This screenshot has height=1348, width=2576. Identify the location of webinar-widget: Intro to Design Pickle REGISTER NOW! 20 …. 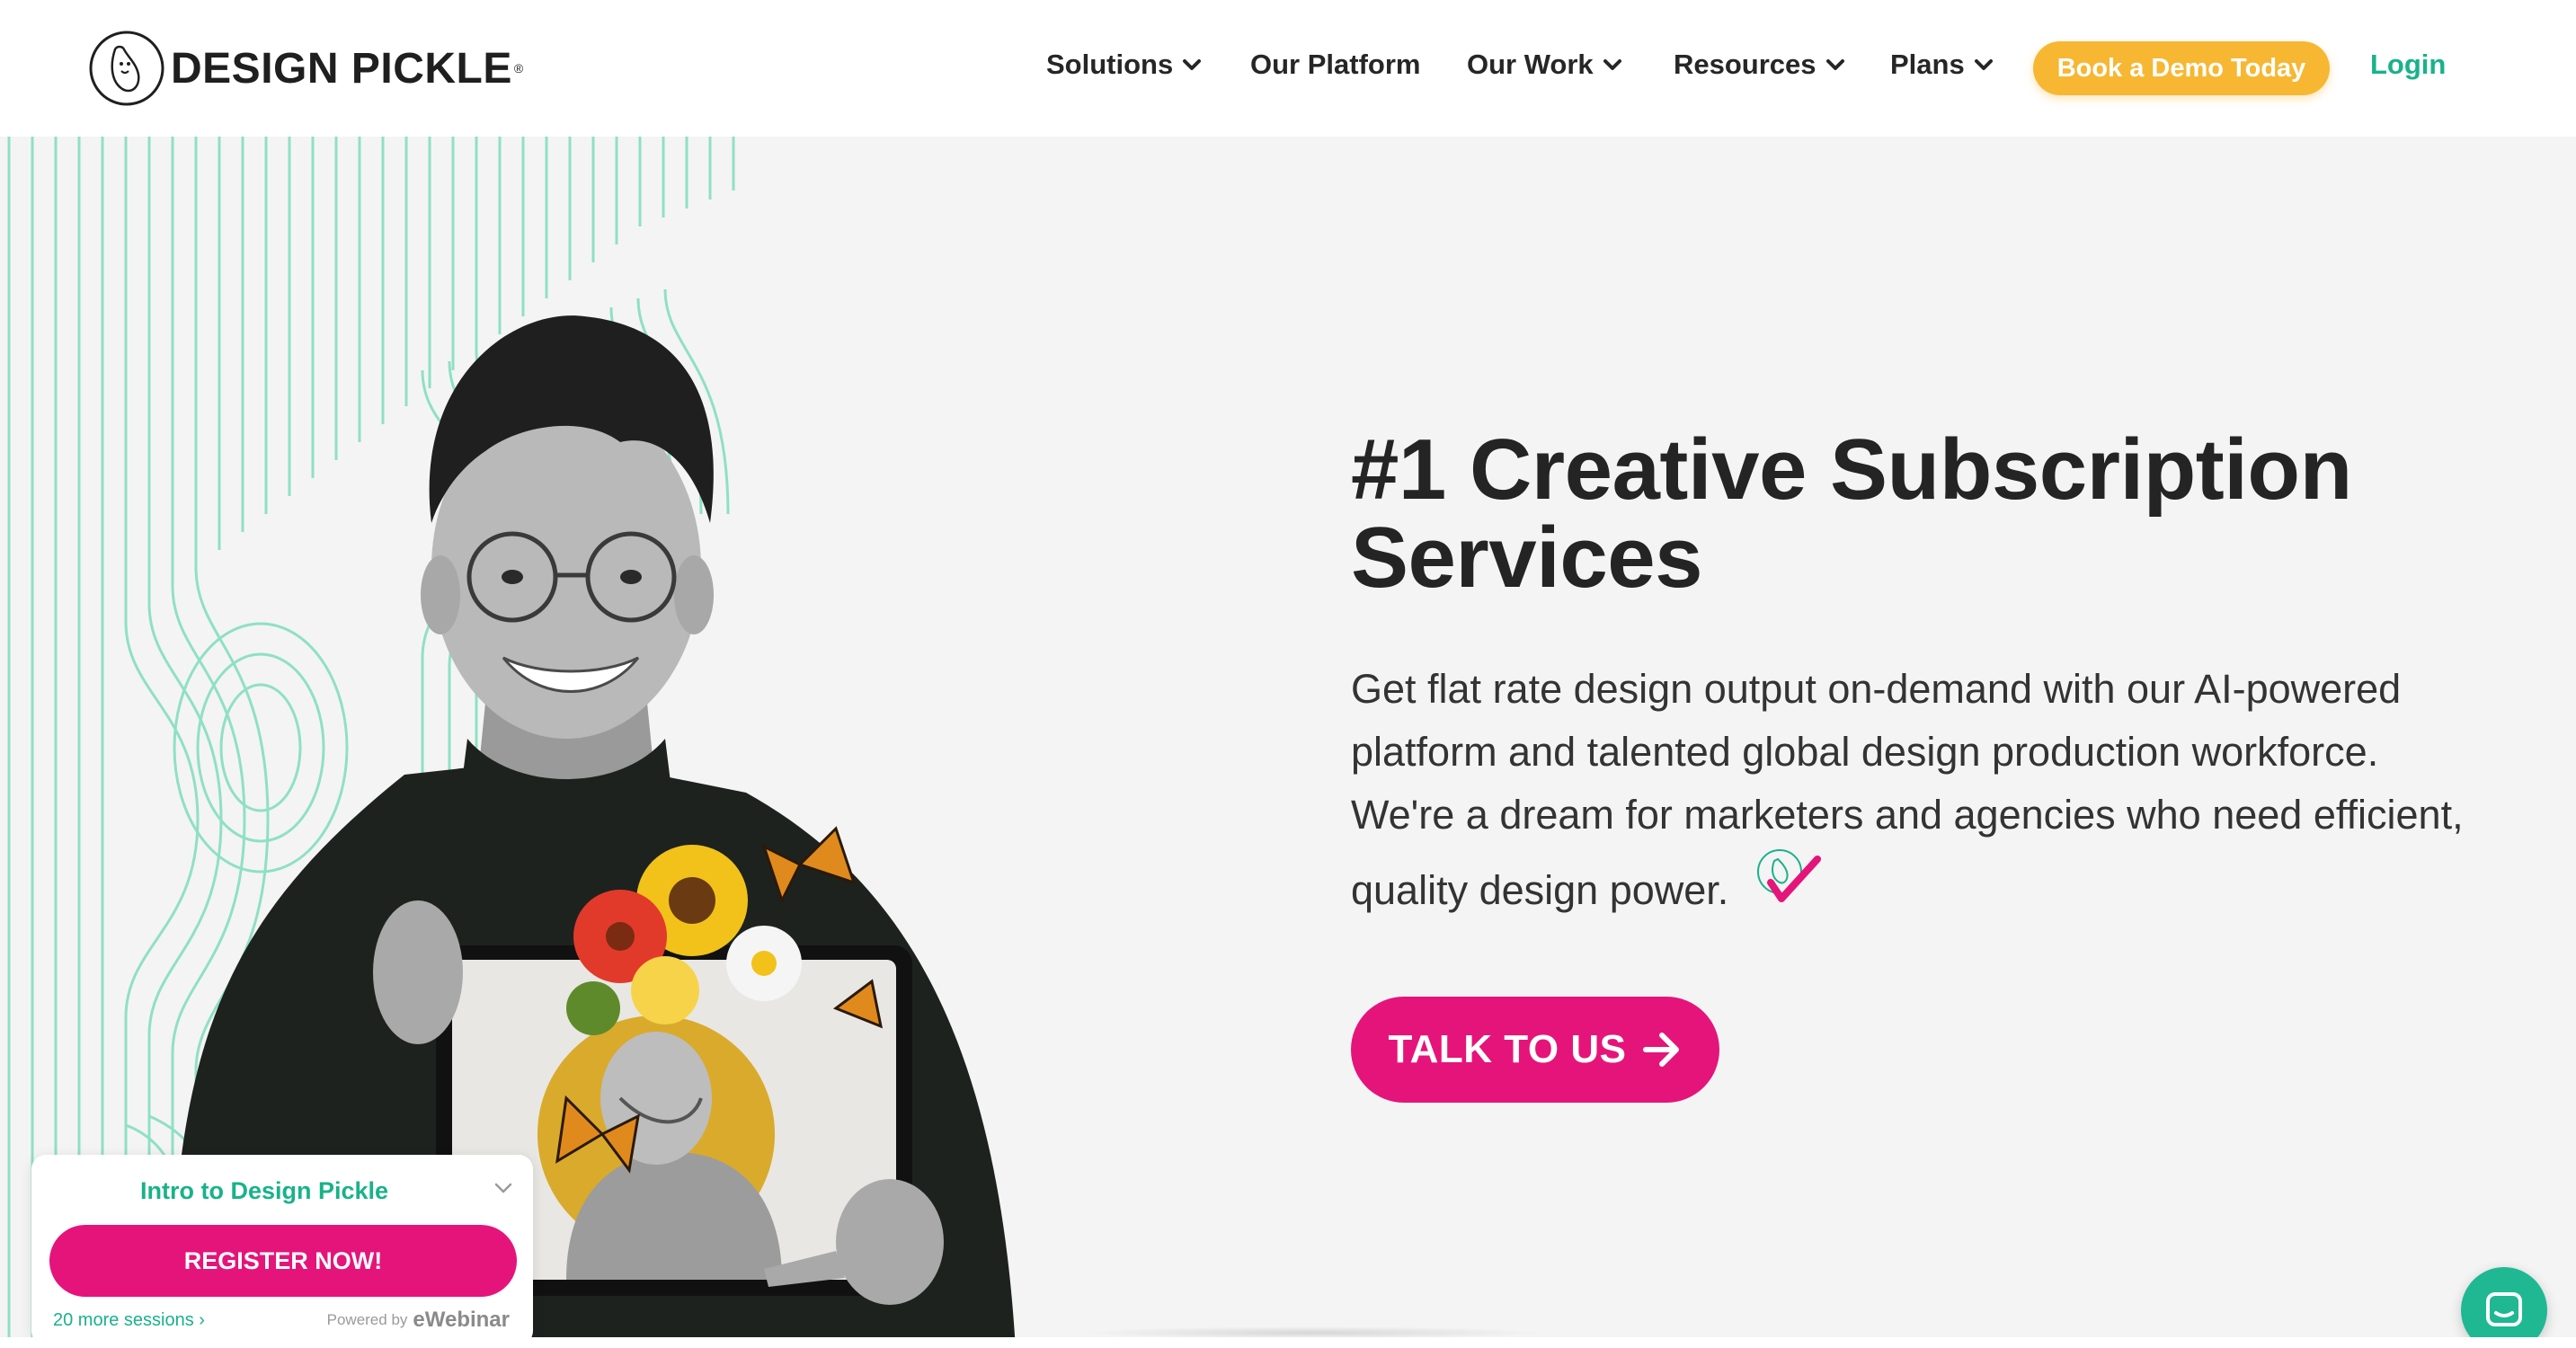
(282, 1250).